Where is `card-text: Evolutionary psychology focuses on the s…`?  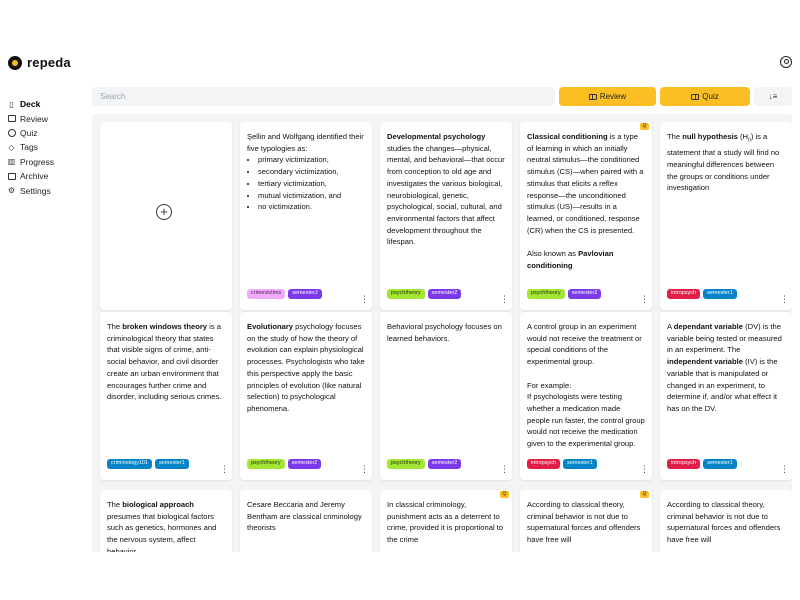
card-text: Evolutionary psychology focuses on the s… is located at coordinates (306, 367).